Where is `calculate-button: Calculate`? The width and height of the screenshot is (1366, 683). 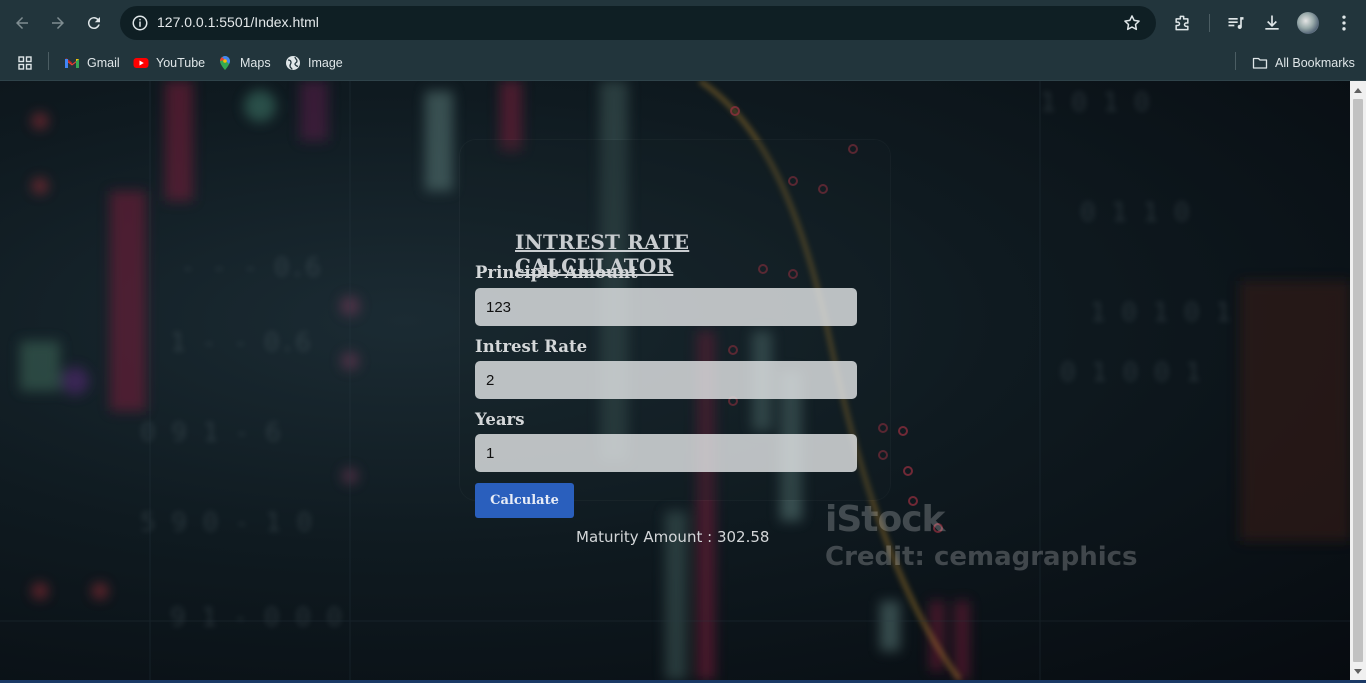 calculate-button: Calculate is located at coordinates (524, 500).